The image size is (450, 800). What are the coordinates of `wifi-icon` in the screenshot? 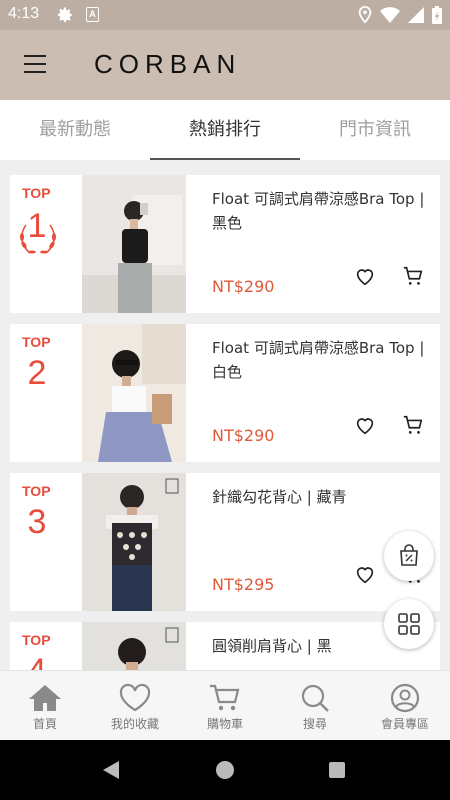 It's located at (390, 15).